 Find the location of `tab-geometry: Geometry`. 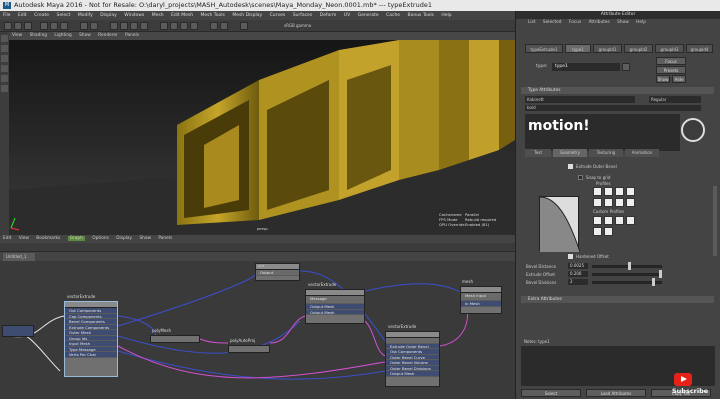

tab-geometry: Geometry is located at coordinates (570, 153).